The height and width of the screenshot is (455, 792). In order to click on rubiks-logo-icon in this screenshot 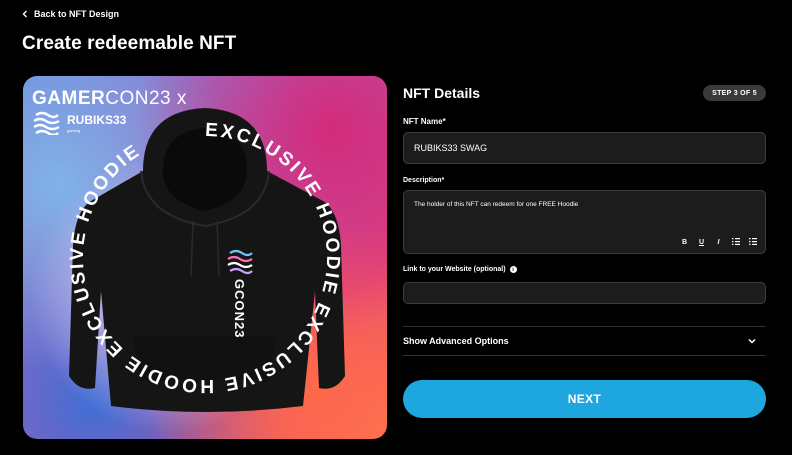, I will do `click(46, 123)`.